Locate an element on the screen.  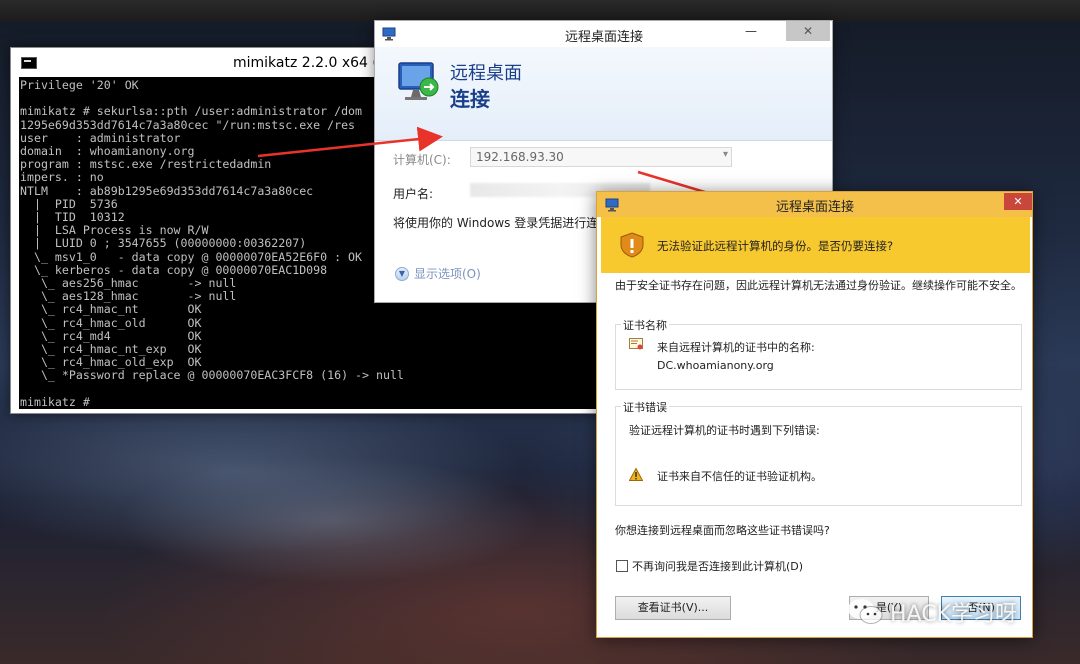
shield-warning-icon is located at coordinates (632, 245).